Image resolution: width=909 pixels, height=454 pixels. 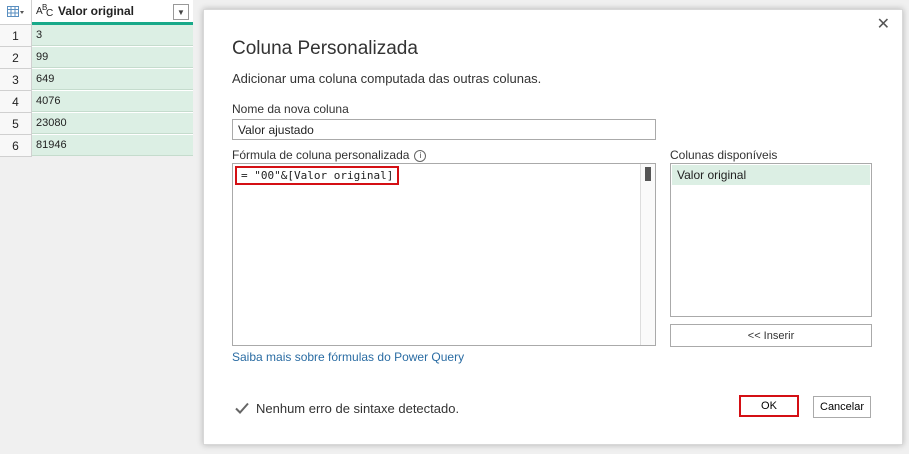 I want to click on cell-value: 99, so click(x=112, y=57).